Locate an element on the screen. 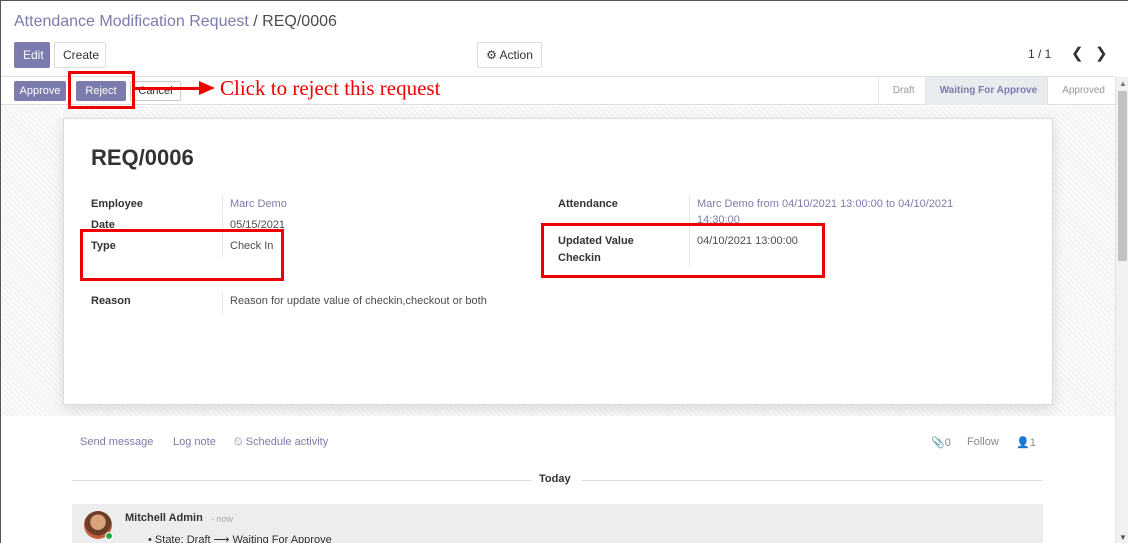 Image resolution: width=1128 pixels, height=543 pixels. follow-button: Follow is located at coordinates (983, 442).